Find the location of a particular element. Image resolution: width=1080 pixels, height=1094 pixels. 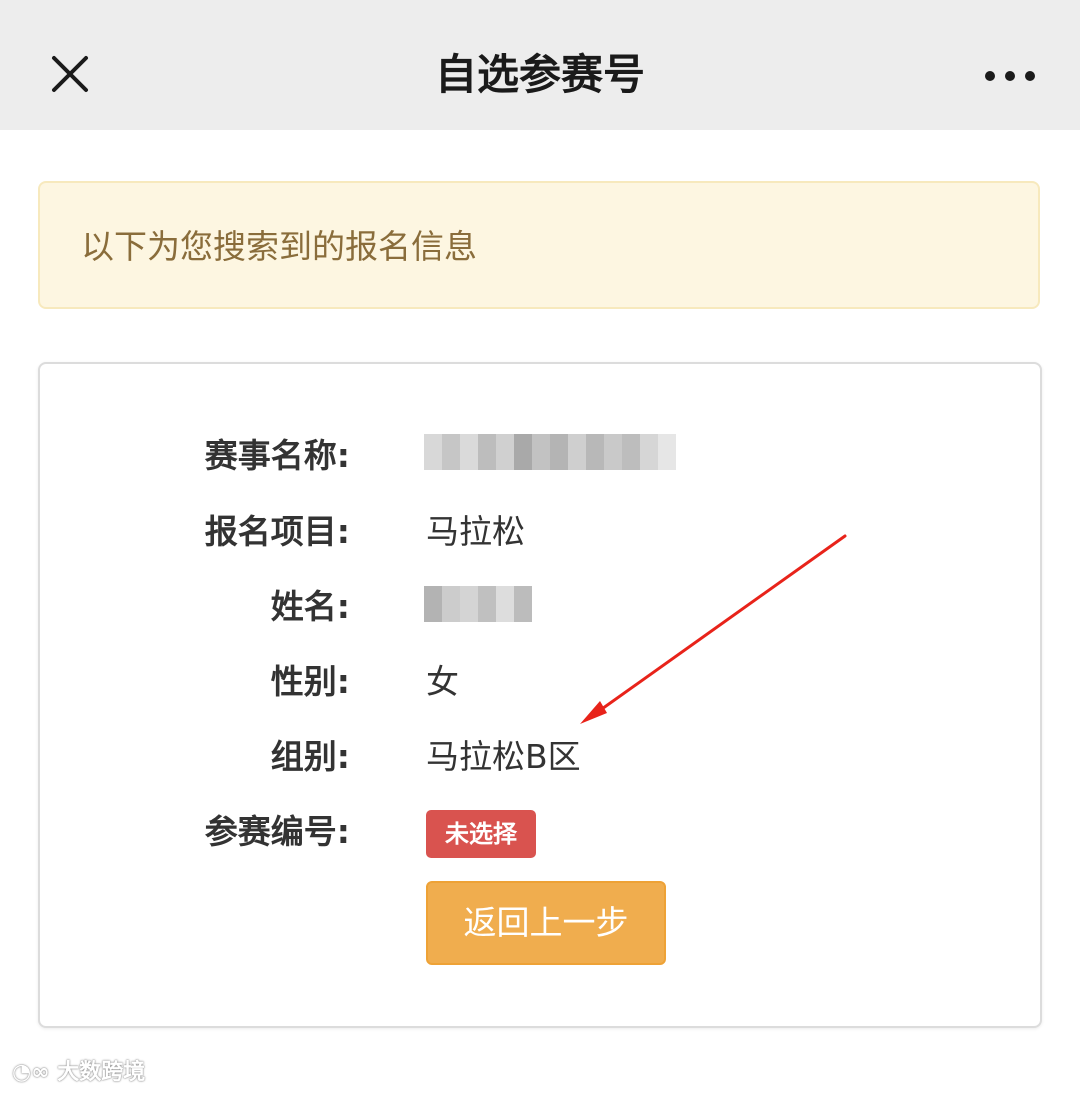

bib-number-label: 参赛编号: is located at coordinates (277, 831).